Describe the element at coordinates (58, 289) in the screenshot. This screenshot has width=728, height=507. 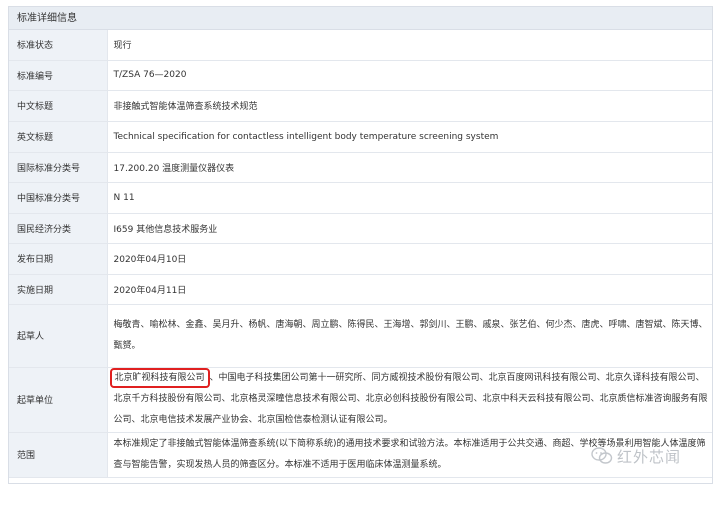
I see `row-label: 实施日期` at that location.